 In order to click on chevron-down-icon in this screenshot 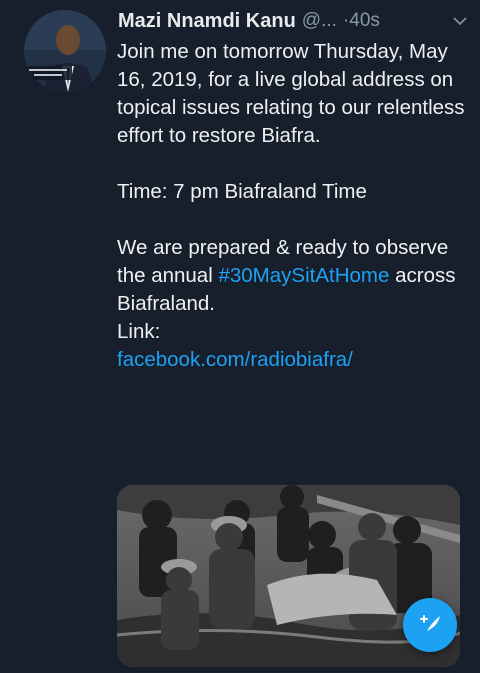, I will do `click(460, 21)`.